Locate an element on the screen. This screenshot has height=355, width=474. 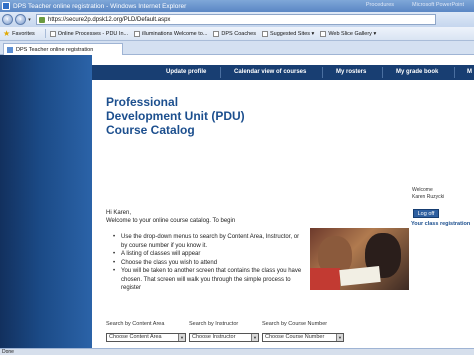
status-text: Done is located at coordinates (8, 352).